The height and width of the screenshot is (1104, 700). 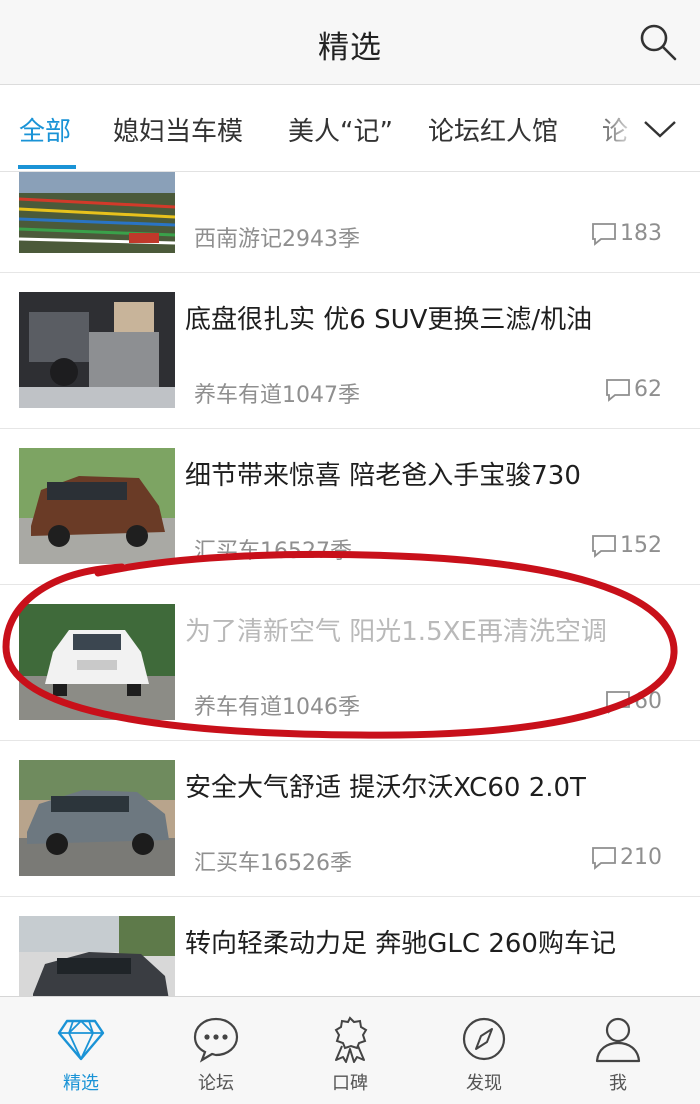 I want to click on active-tab-indicator, so click(x=47, y=167).